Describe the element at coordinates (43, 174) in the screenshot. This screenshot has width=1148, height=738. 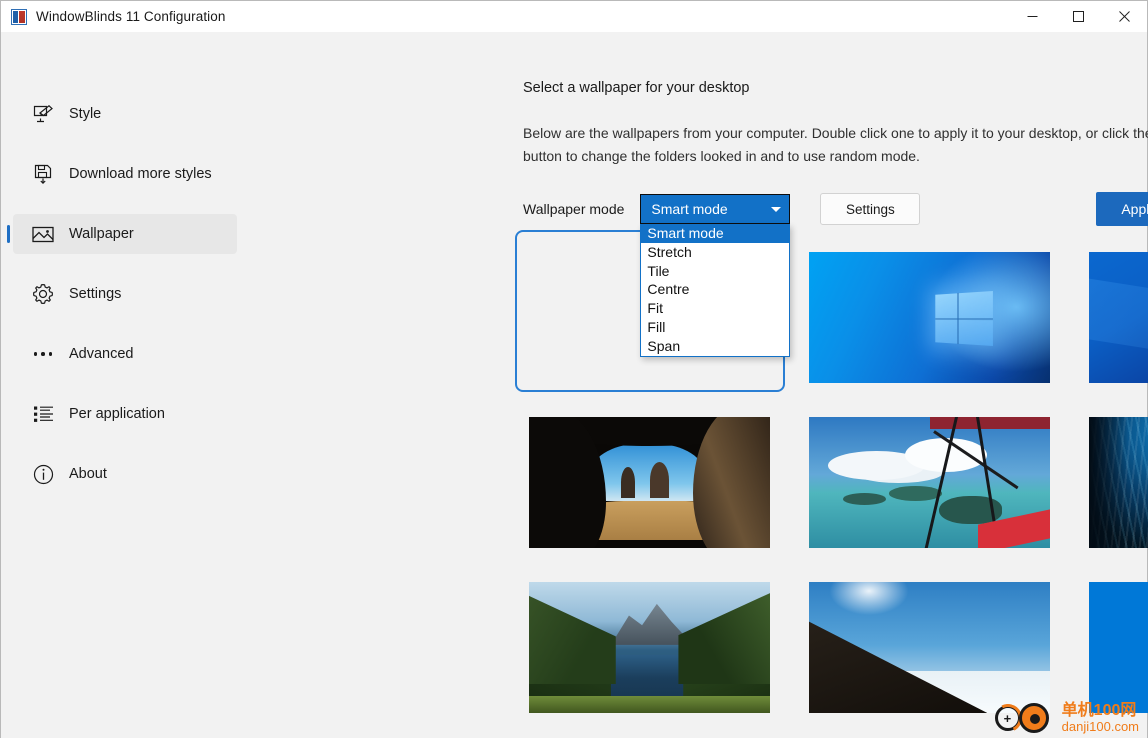
I see `download-save-icon` at that location.